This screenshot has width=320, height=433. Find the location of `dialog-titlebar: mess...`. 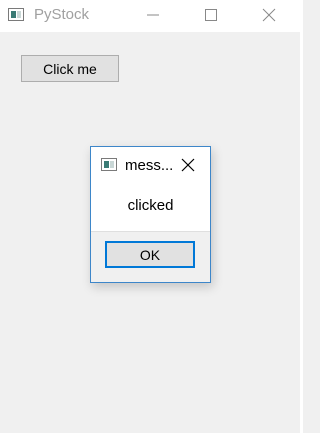

dialog-titlebar: mess... is located at coordinates (150, 165).